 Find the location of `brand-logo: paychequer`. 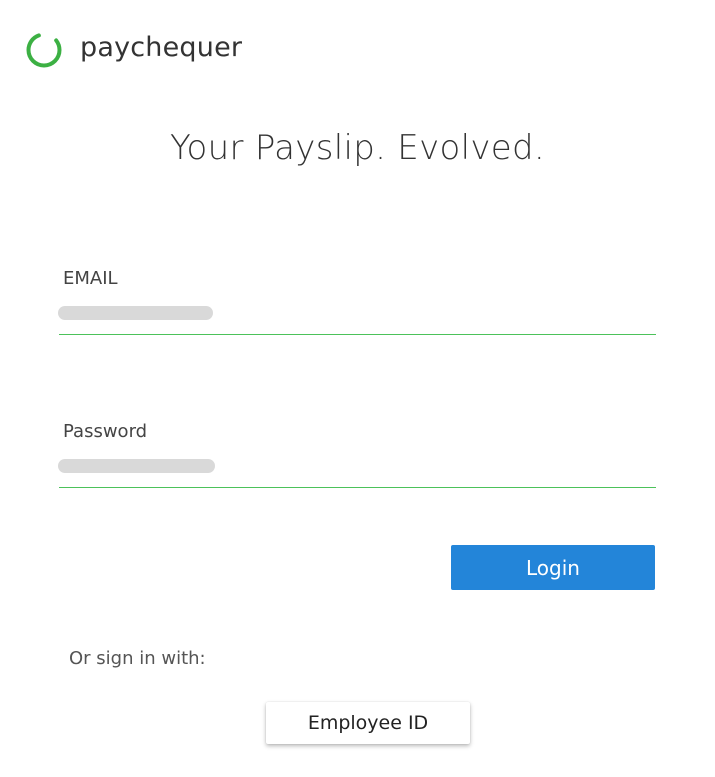

brand-logo: paychequer is located at coordinates (133, 50).